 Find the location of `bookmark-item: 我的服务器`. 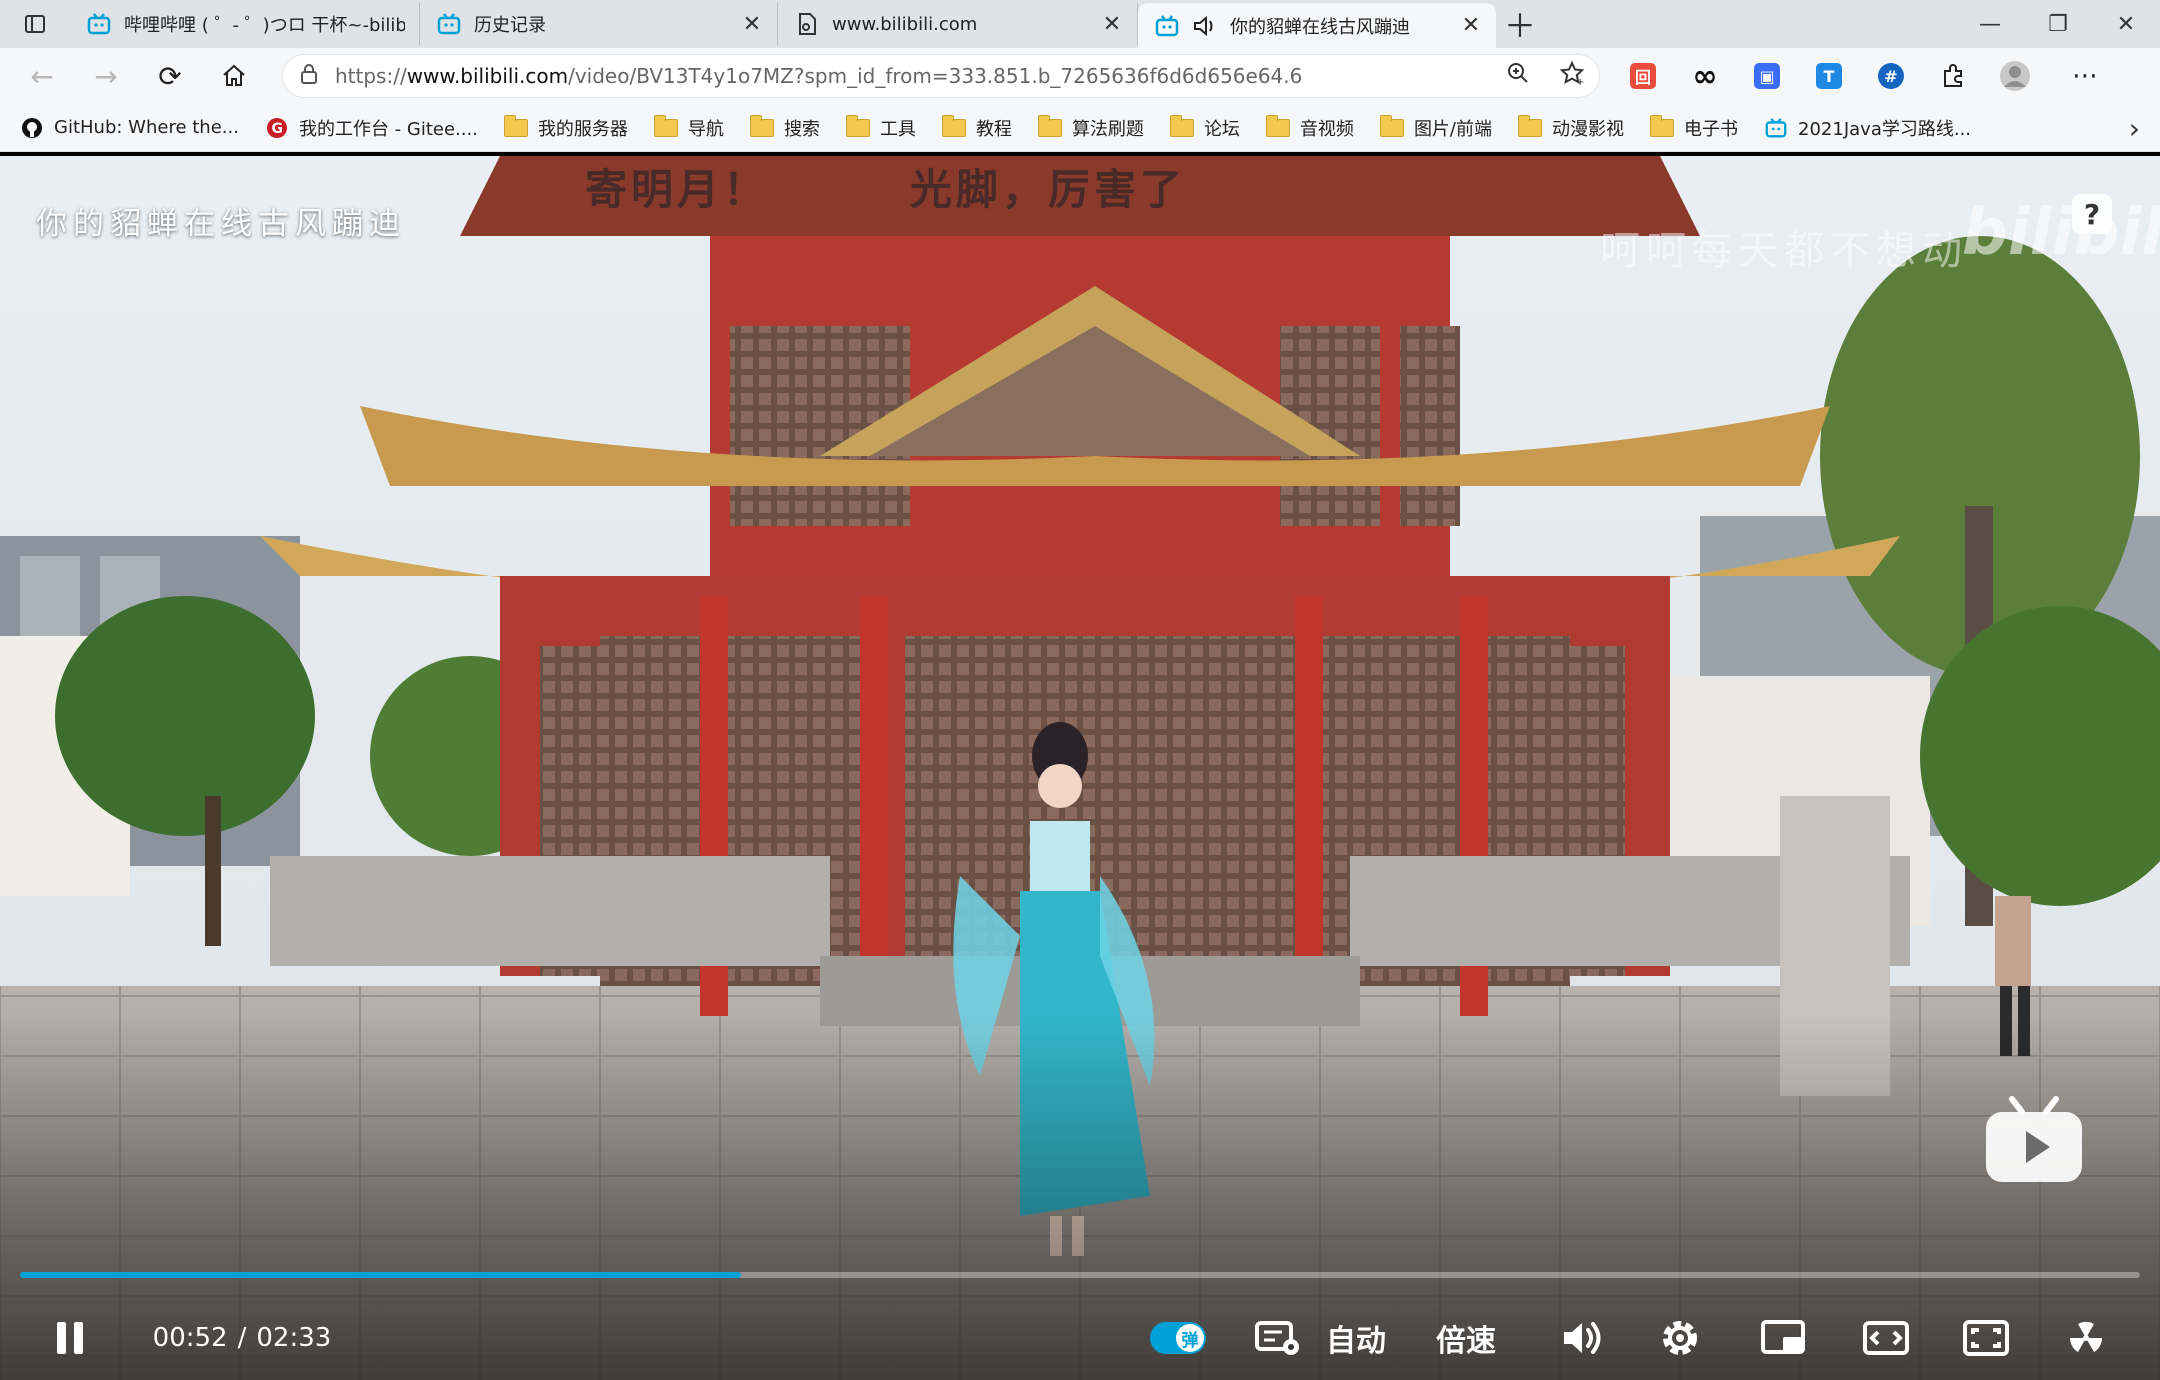

bookmark-item: 我的服务器 is located at coordinates (565, 128).